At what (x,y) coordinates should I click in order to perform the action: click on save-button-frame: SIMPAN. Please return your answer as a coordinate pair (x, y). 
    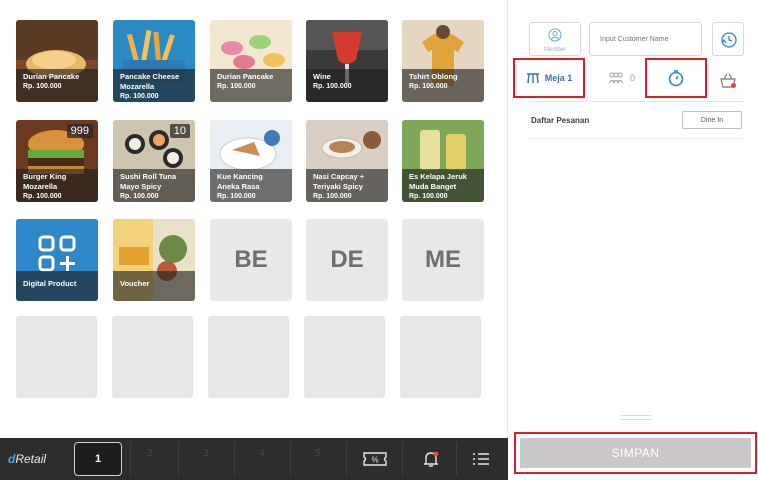
    Looking at the image, I should click on (635, 453).